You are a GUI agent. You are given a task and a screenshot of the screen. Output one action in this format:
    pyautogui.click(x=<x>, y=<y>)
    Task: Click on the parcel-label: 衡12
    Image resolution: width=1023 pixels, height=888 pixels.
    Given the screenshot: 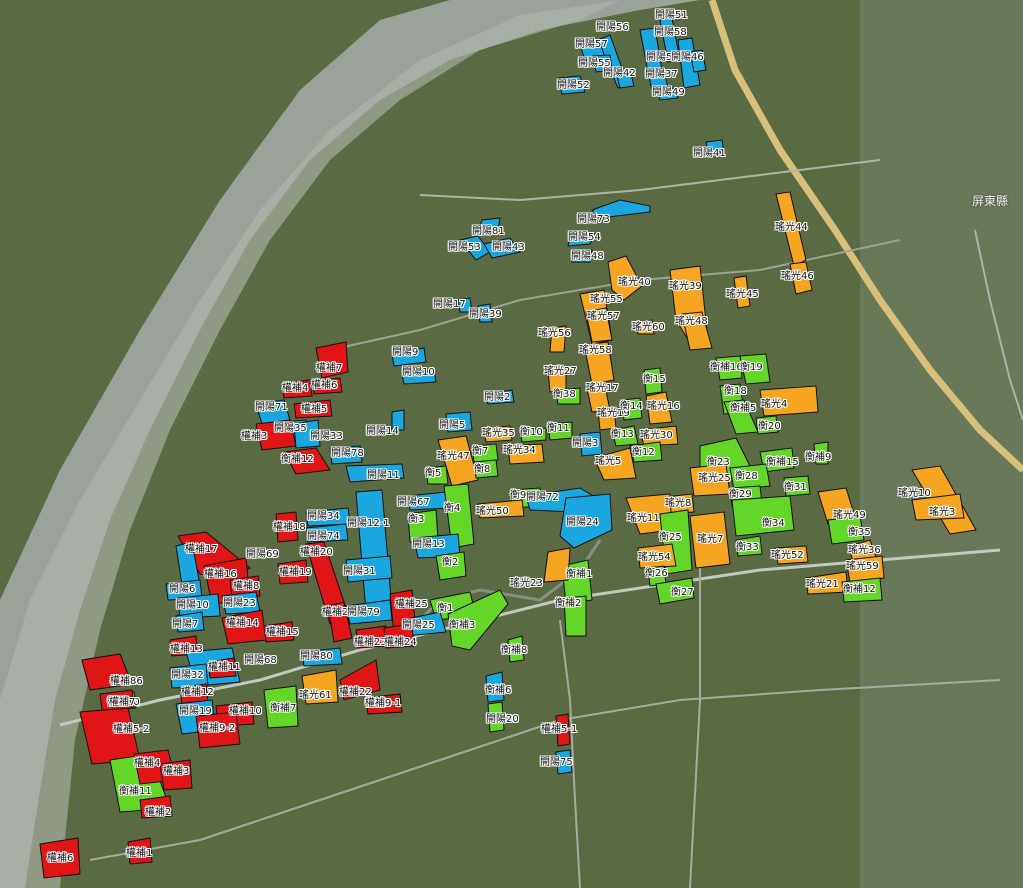 What is the action you would take?
    pyautogui.click(x=643, y=452)
    